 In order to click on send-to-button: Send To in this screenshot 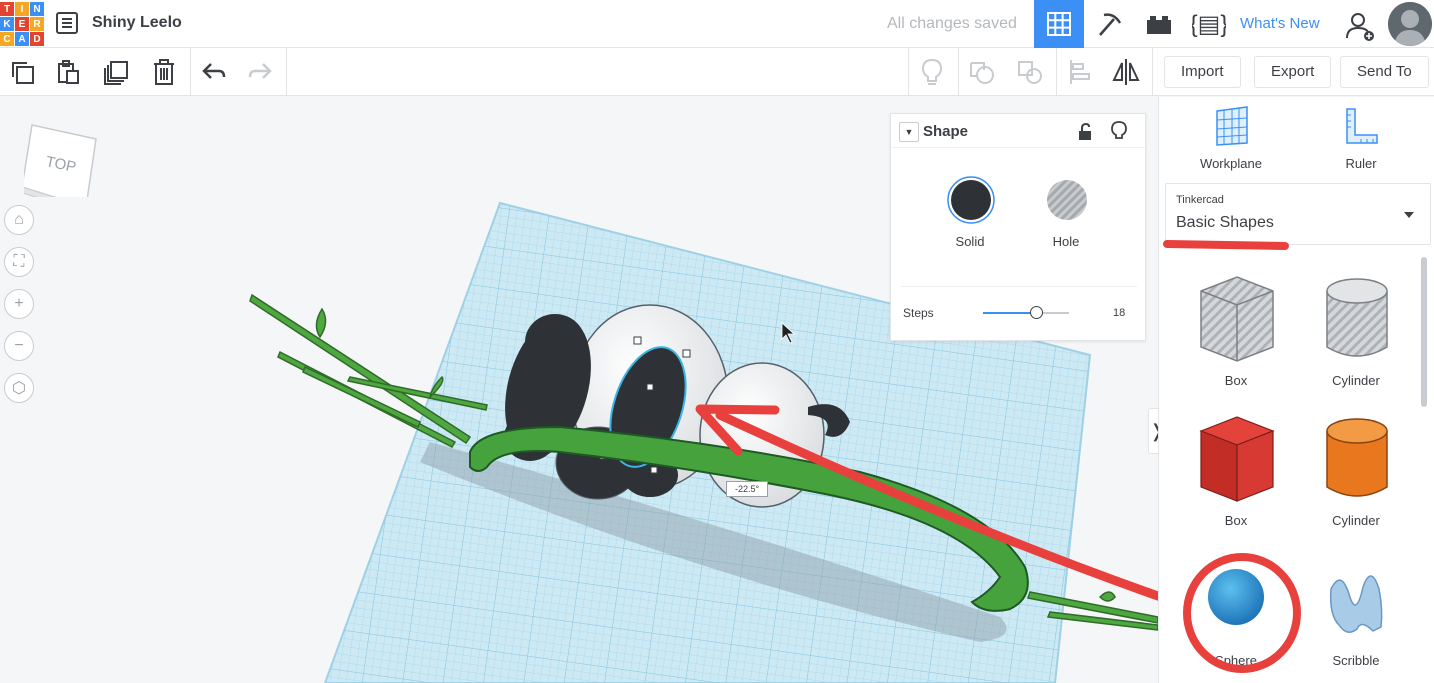, I will do `click(1384, 72)`.